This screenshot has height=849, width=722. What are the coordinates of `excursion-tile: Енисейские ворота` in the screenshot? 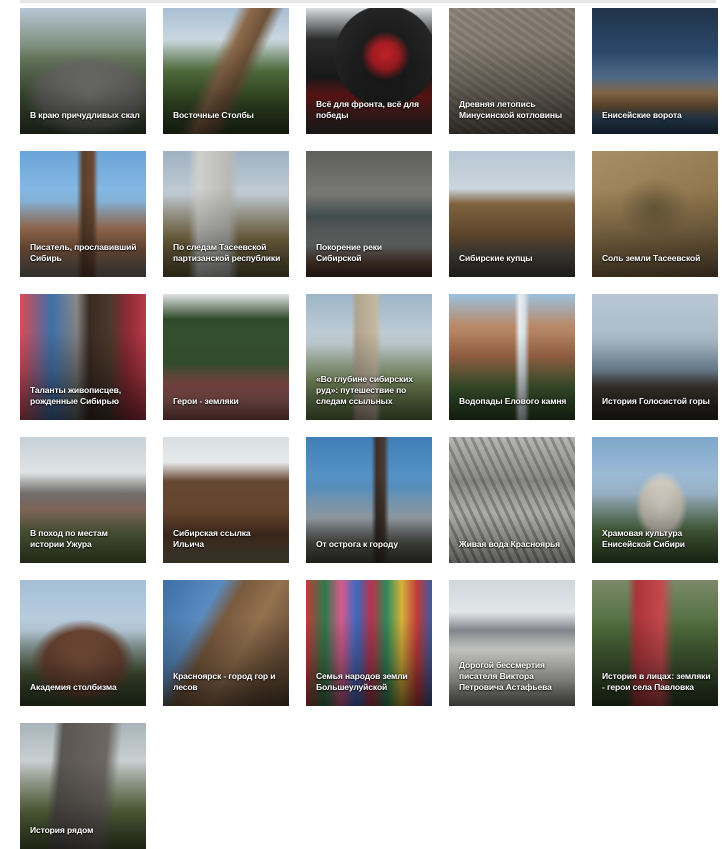 It's located at (655, 71).